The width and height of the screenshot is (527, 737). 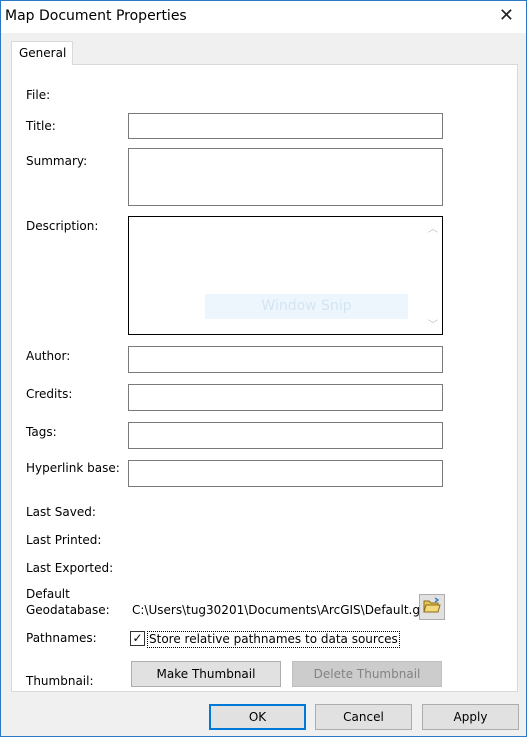 What do you see at coordinates (285, 177) in the screenshot?
I see `summary-input` at bounding box center [285, 177].